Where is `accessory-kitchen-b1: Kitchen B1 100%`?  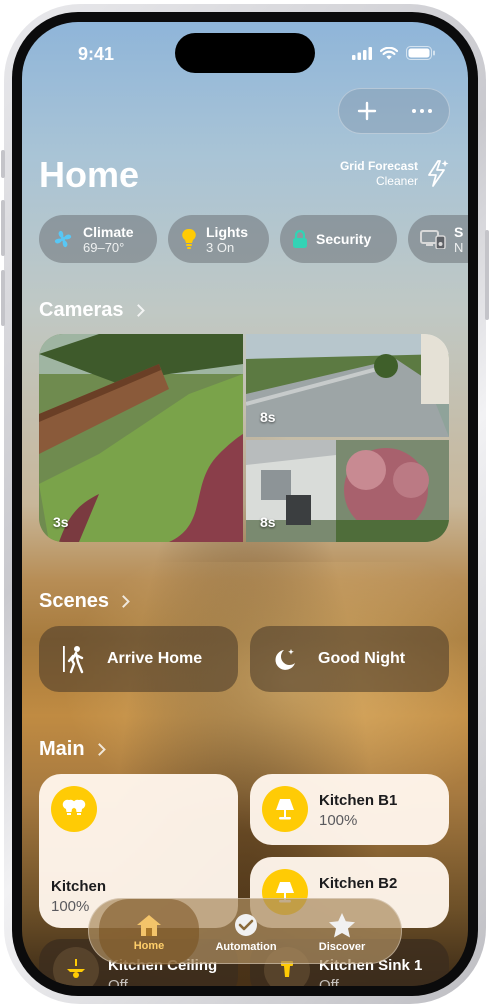 accessory-kitchen-b1: Kitchen B1 100% is located at coordinates (349, 809).